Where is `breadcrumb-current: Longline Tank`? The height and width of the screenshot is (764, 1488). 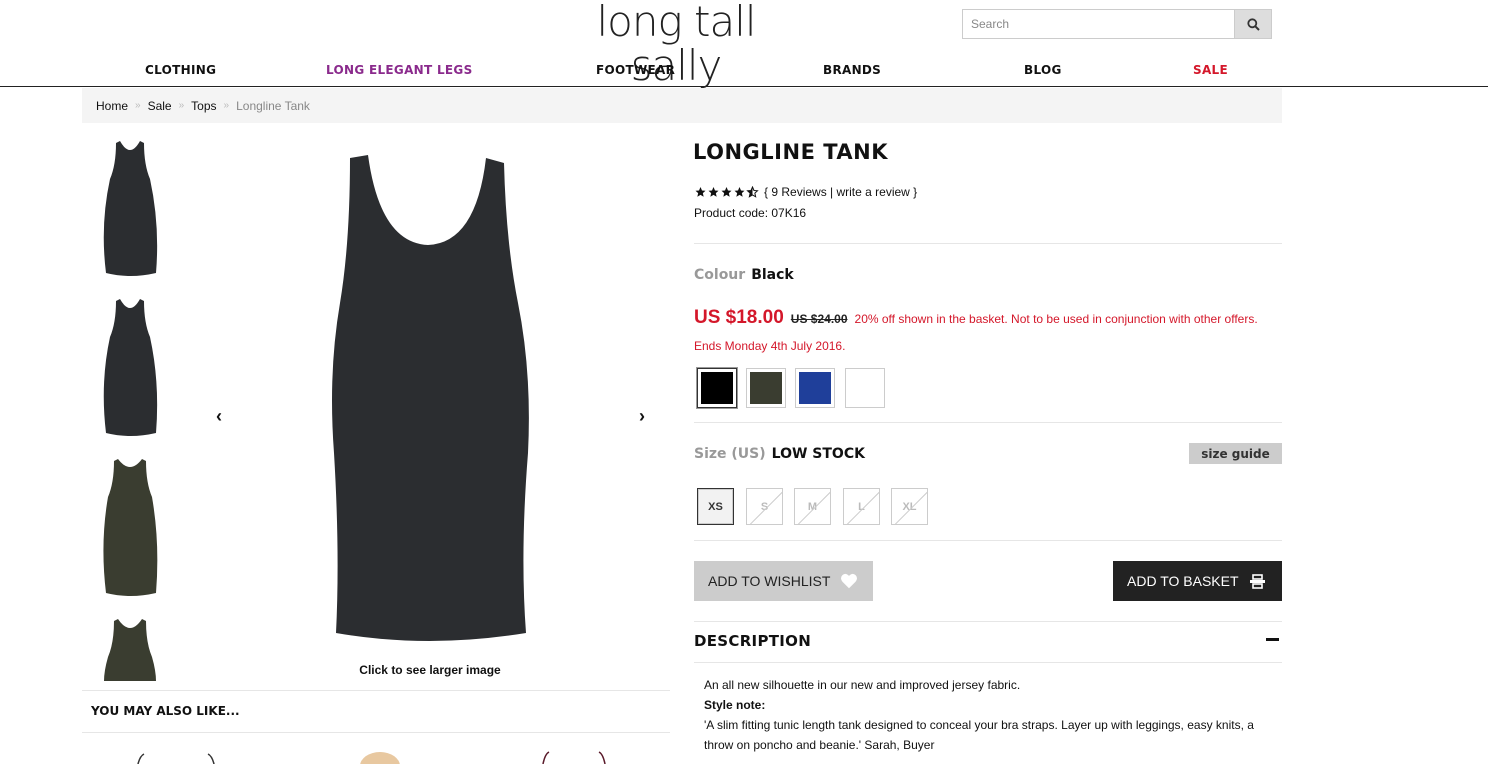
breadcrumb-current: Longline Tank is located at coordinates (273, 105).